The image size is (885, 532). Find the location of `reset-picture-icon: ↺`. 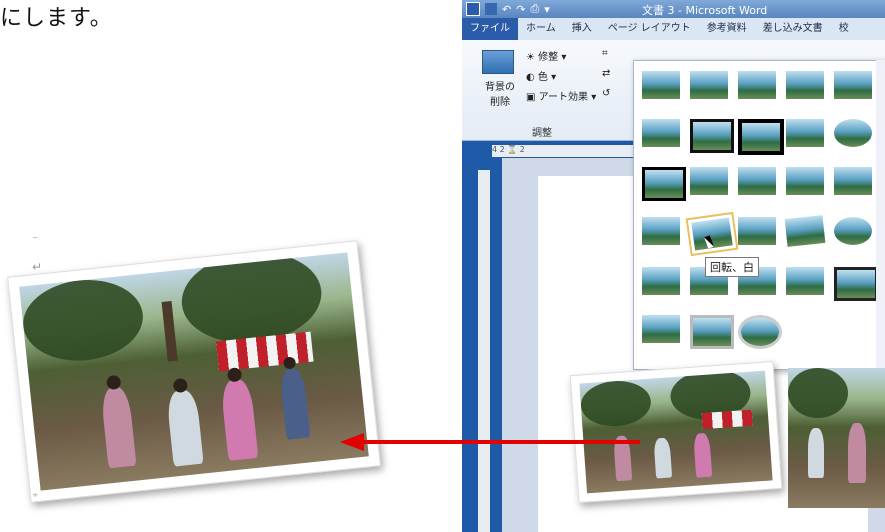

reset-picture-icon: ↺ is located at coordinates (606, 93).